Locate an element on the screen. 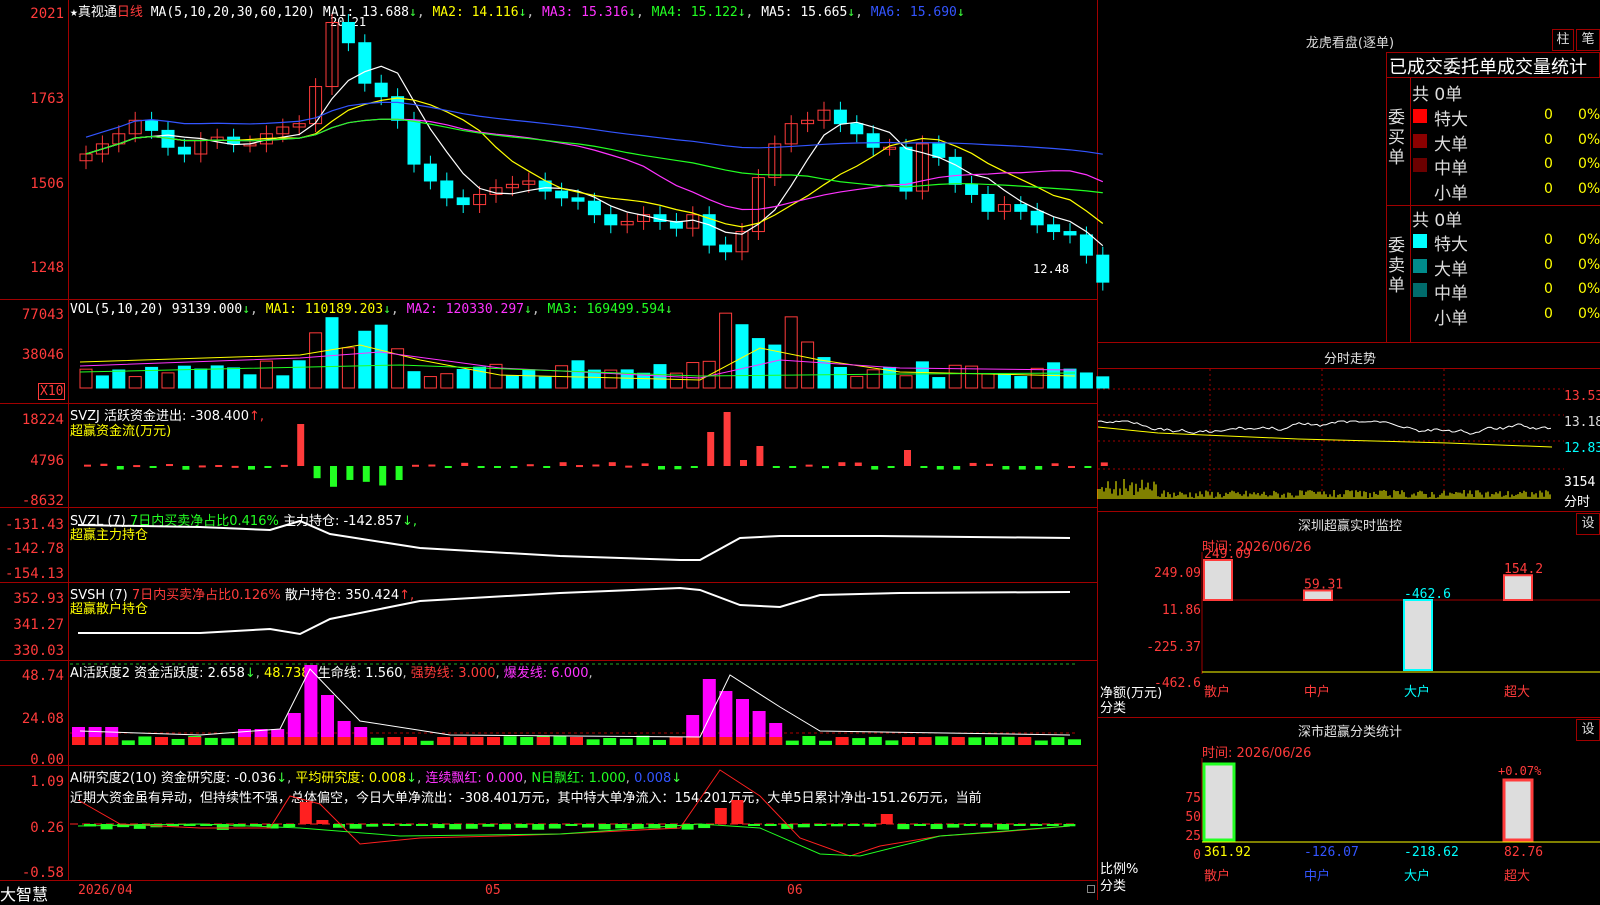 This screenshot has width=1600, height=905. avg-price-line is located at coordinates (1325, 437).